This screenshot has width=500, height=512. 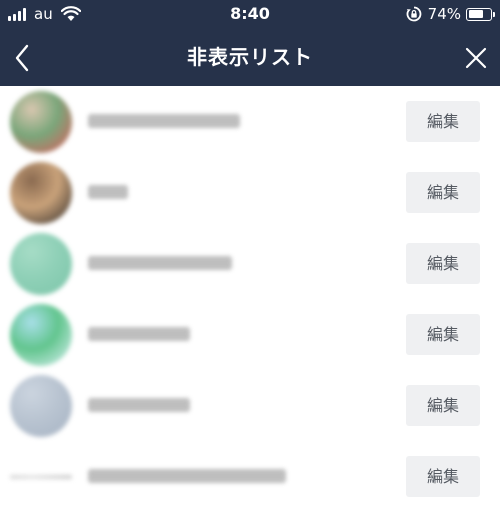 I want to click on close-icon, so click(x=476, y=58).